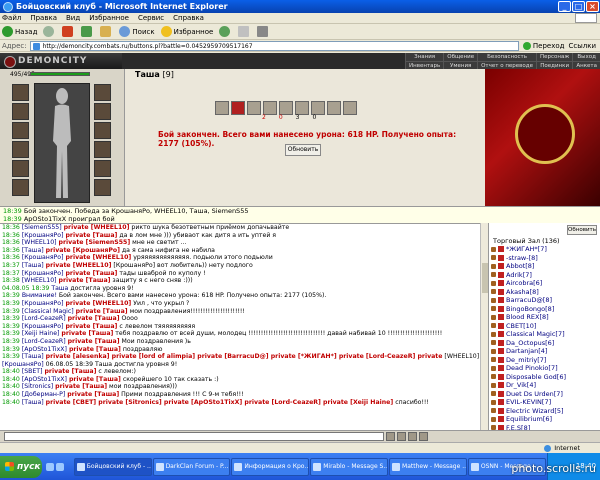 This screenshot has height=480, width=600. Describe the element at coordinates (534, 394) in the screenshot. I see `user-nick: Duet Ds Urden[7]` at that location.